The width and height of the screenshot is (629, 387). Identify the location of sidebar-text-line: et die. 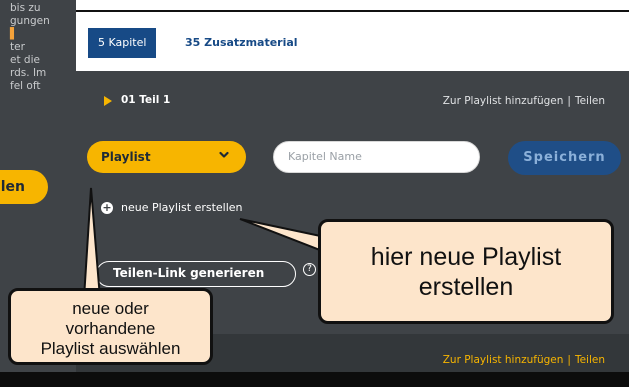
(25, 60).